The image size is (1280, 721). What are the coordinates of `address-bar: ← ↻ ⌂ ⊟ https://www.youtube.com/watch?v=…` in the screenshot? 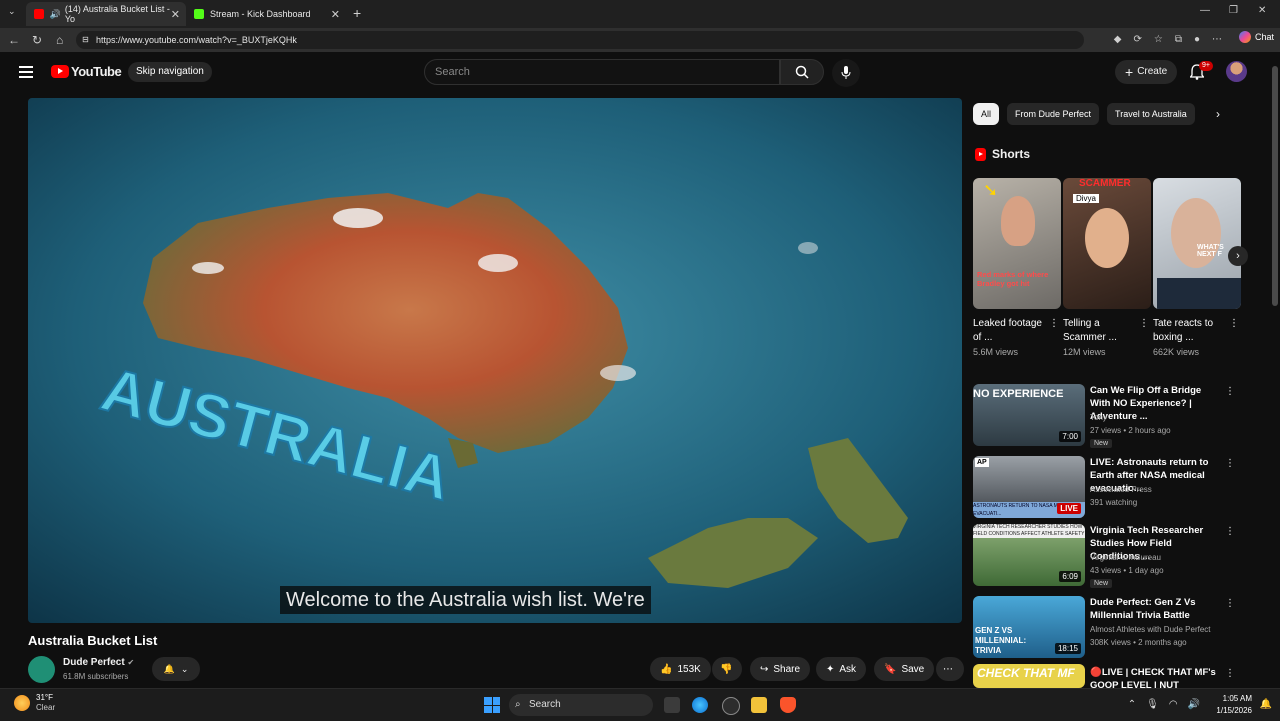 It's located at (640, 40).